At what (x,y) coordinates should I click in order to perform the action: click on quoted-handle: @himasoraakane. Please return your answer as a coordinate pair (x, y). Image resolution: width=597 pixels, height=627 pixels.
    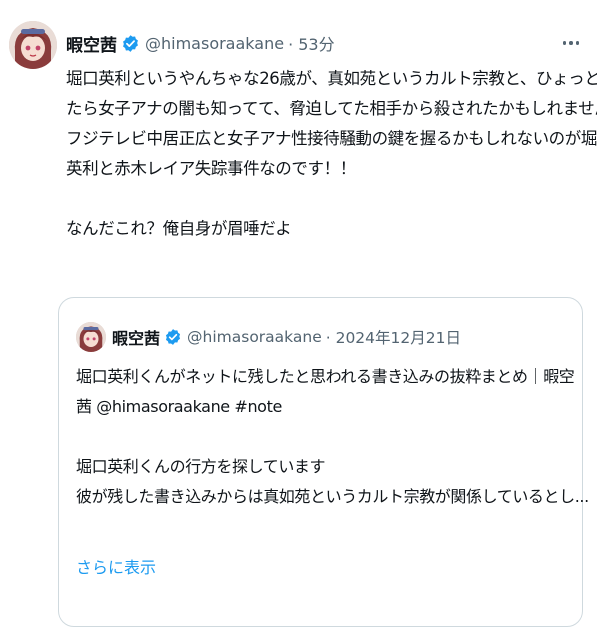
    Looking at the image, I should click on (254, 337).